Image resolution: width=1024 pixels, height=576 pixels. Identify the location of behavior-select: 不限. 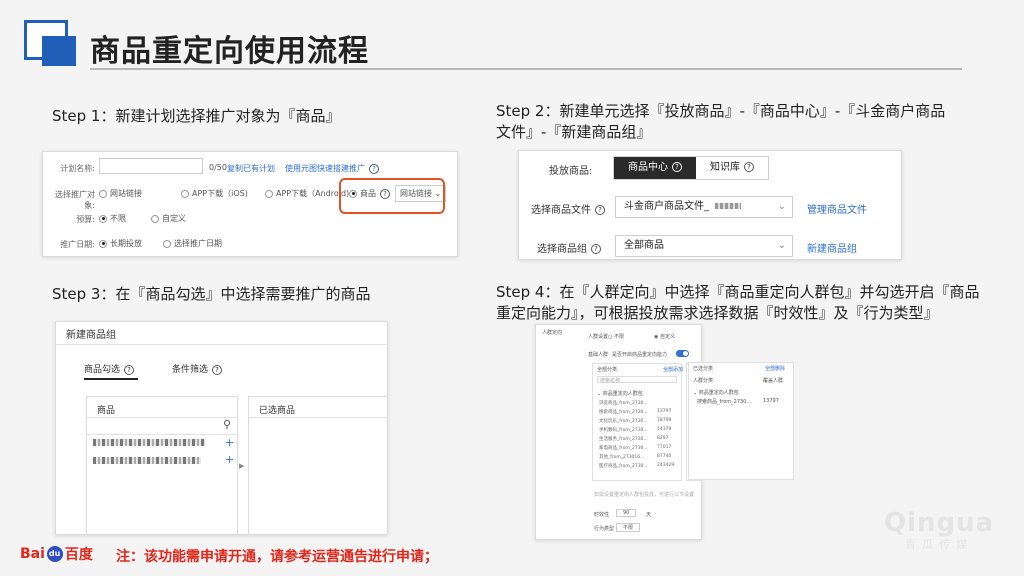
(628, 527).